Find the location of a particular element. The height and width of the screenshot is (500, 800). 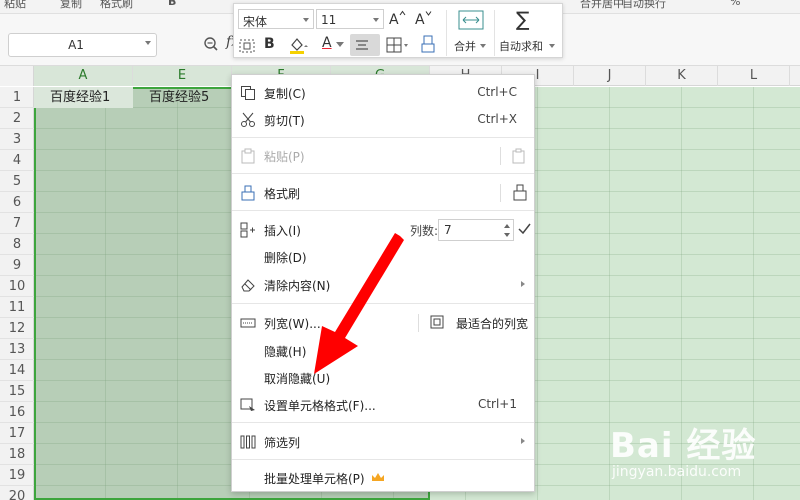

watermark-url: jingyan.baidu.com is located at coordinates (677, 472).